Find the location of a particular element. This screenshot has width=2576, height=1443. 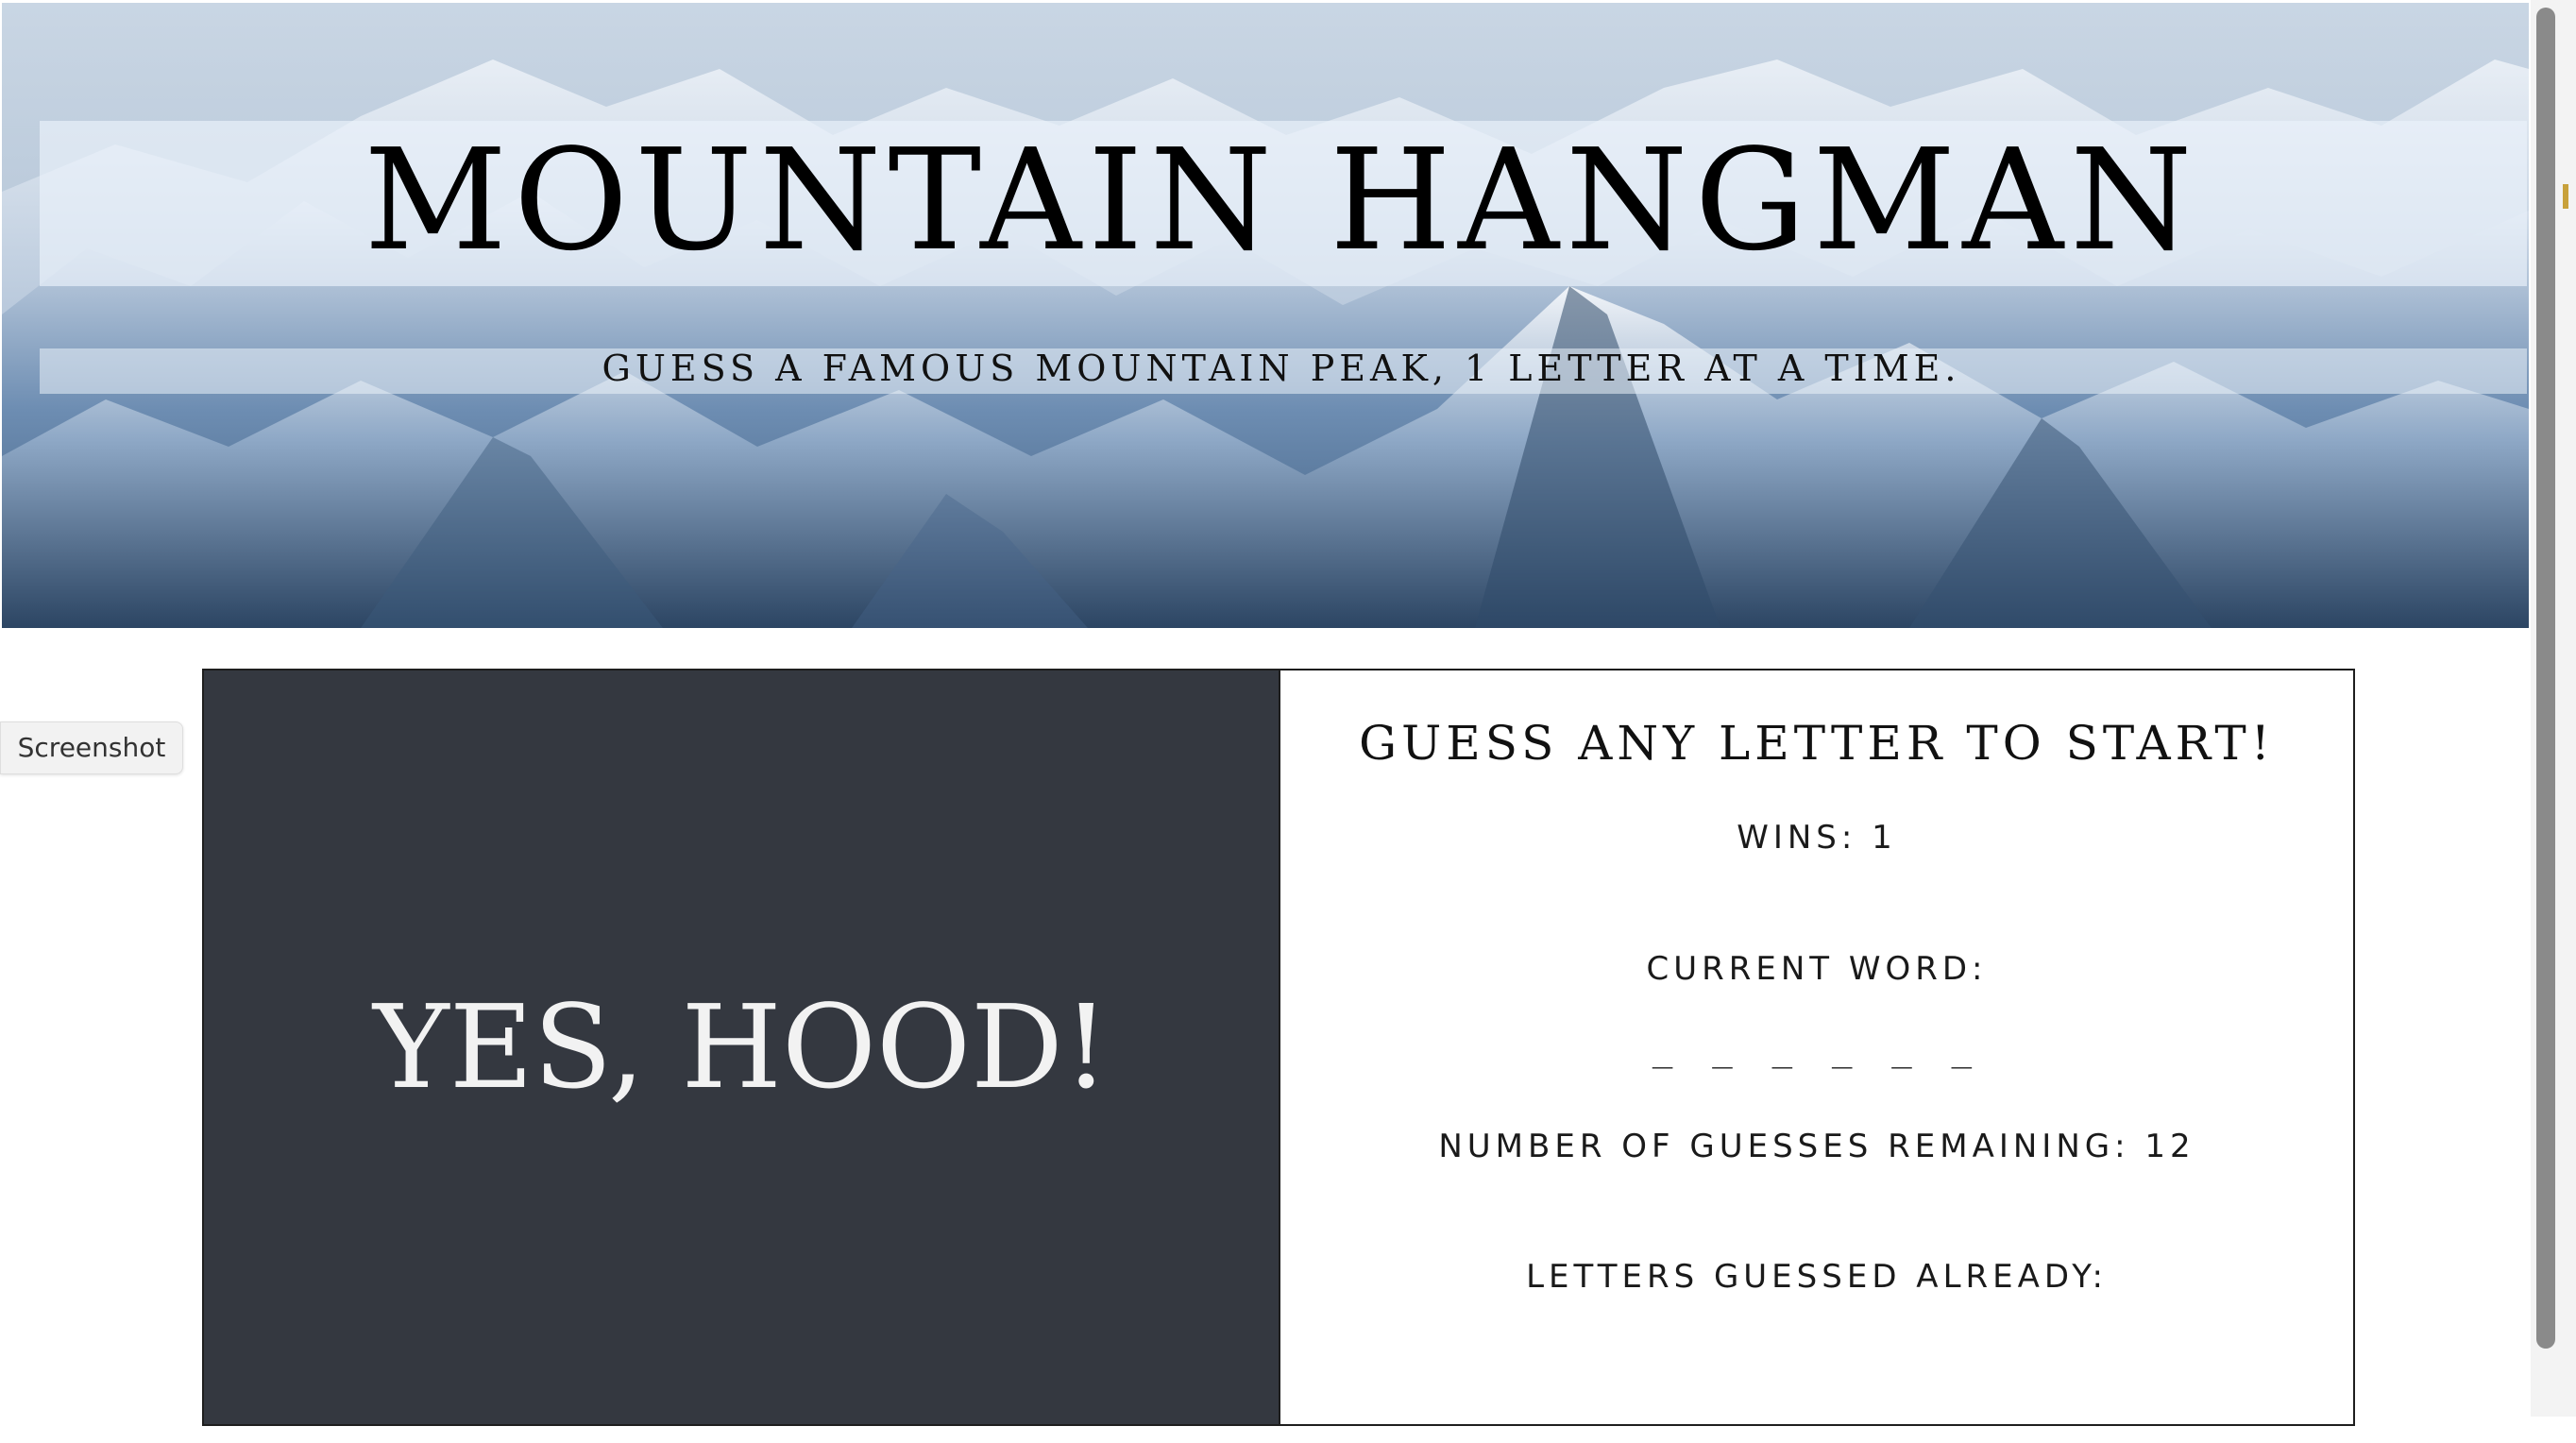

guesses-remaining-label: NUMBER OF GUESSES REMAINING: is located at coordinates (1784, 1146).